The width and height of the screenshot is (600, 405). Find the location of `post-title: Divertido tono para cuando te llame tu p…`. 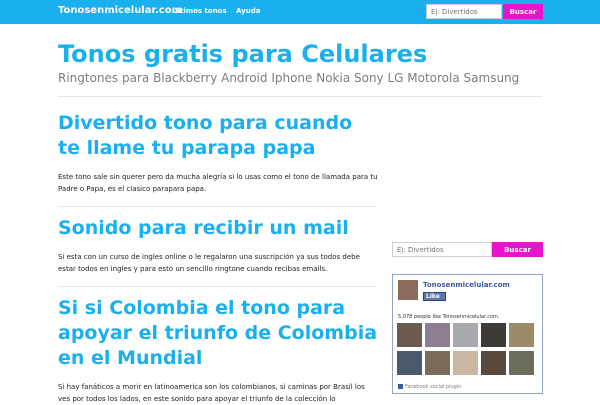

post-title: Divertido tono para cuando te llame tu p… is located at coordinates (218, 136).